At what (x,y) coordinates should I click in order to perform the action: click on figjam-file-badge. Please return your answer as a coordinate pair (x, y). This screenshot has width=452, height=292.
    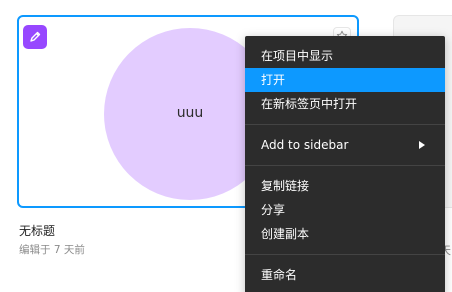
    Looking at the image, I should click on (35, 37).